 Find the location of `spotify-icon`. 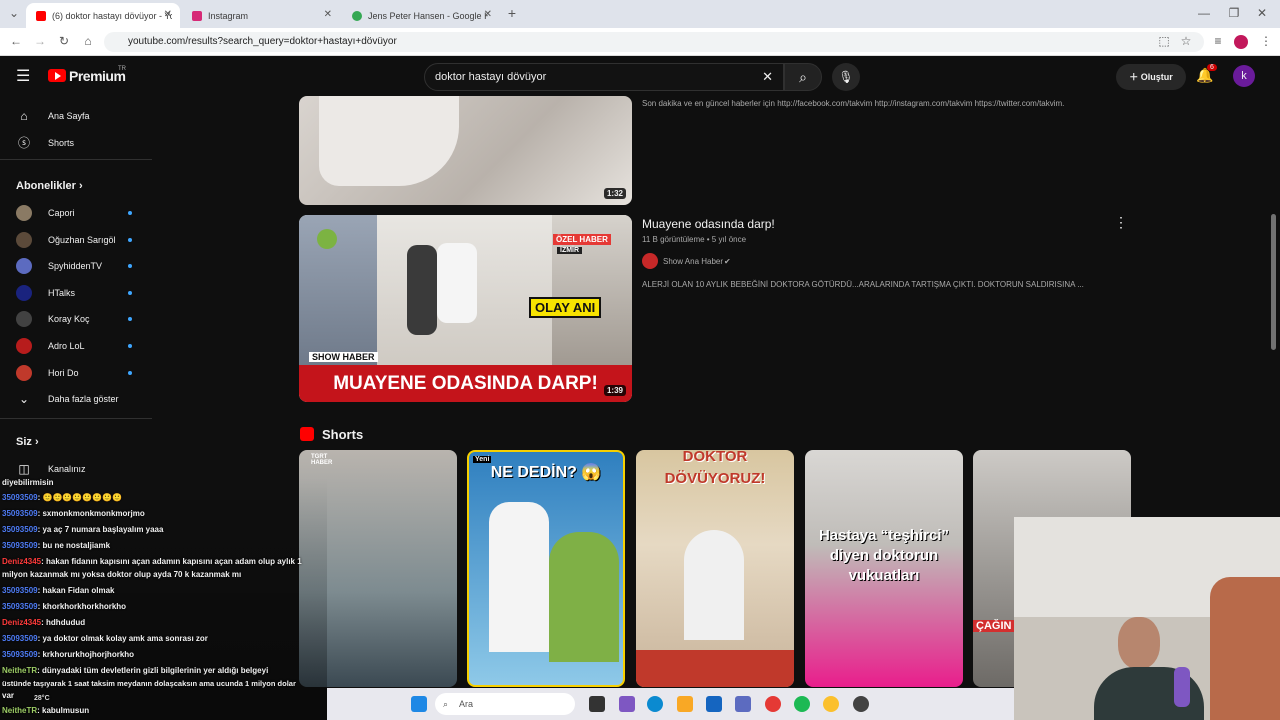

spotify-icon is located at coordinates (802, 704).